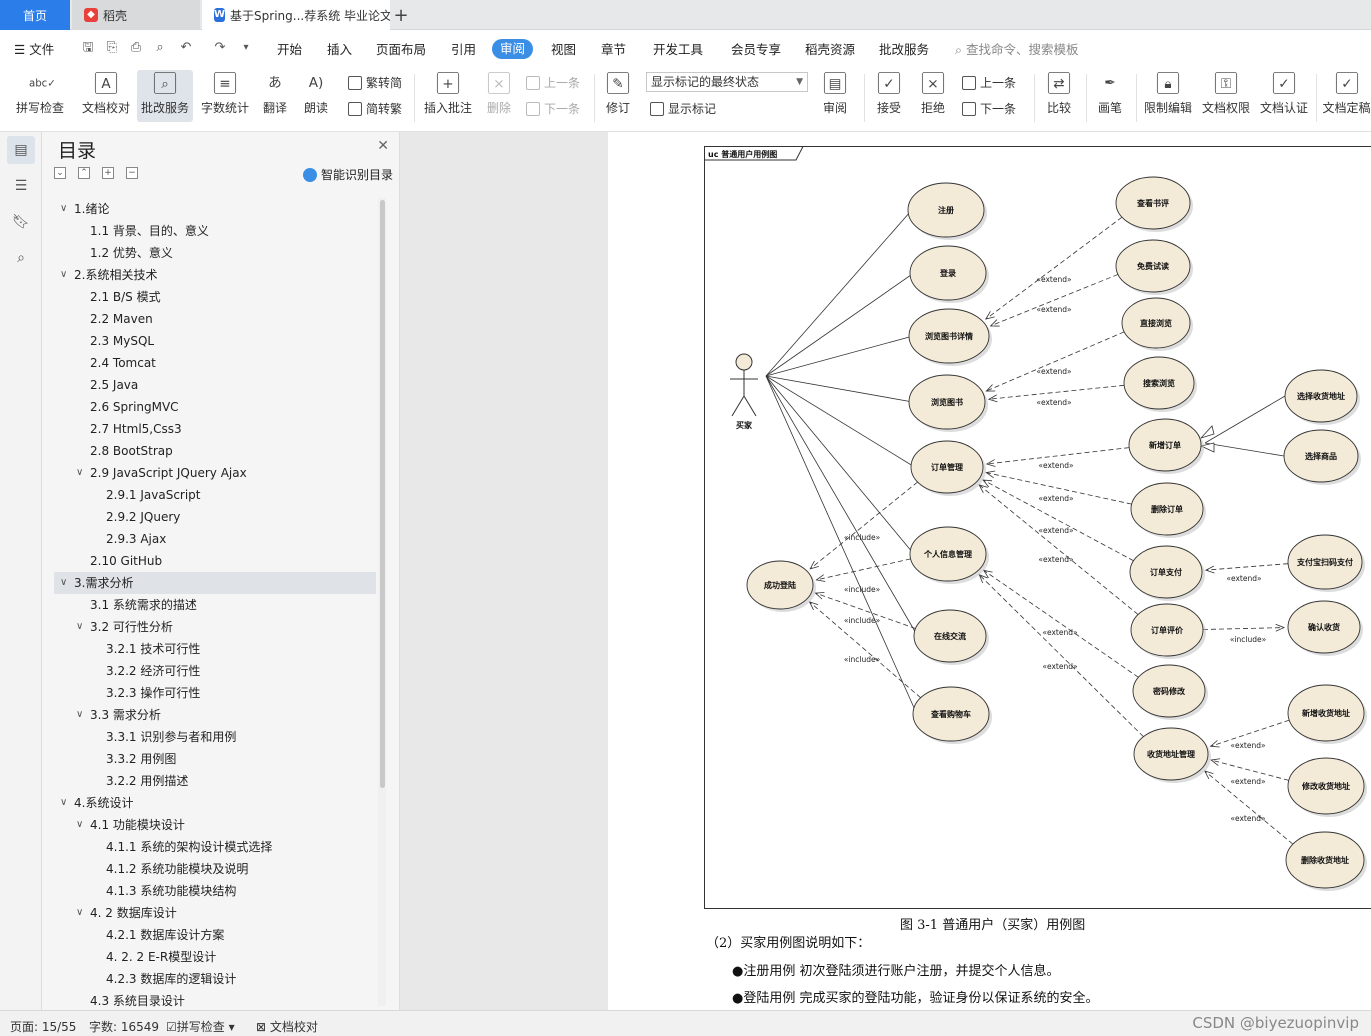 The height and width of the screenshot is (1036, 1371). What do you see at coordinates (215, 627) in the screenshot?
I see `toc-item: ∨ 3.2 可行性分析` at bounding box center [215, 627].